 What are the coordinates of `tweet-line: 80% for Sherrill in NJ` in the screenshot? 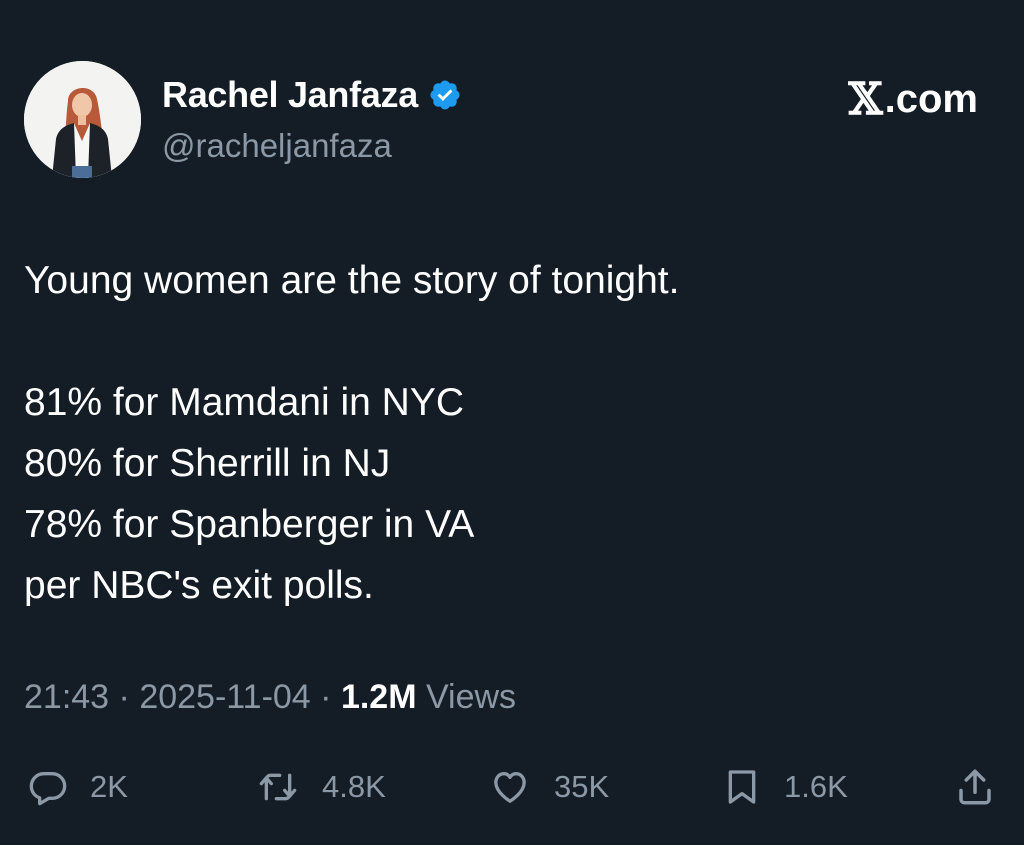 It's located at (207, 463).